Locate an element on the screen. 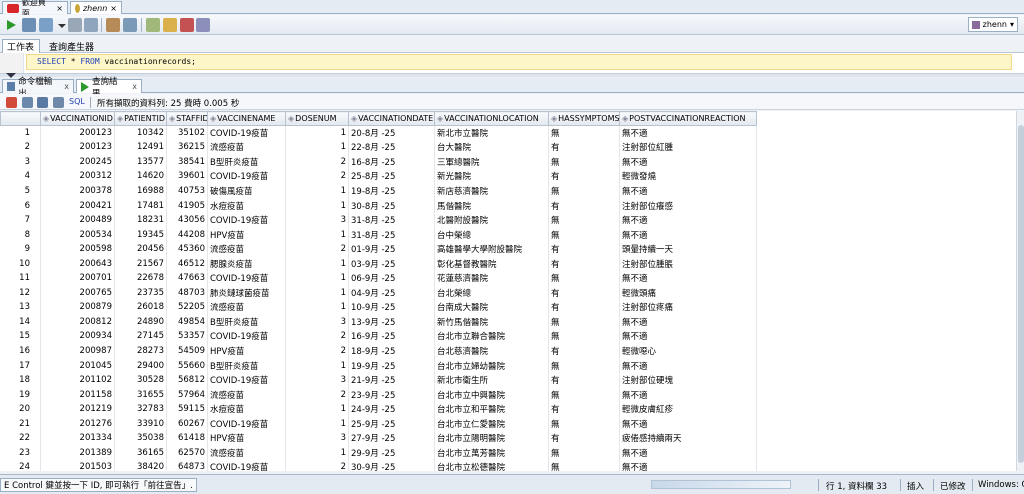  table-cell: 32783 is located at coordinates (140, 409).